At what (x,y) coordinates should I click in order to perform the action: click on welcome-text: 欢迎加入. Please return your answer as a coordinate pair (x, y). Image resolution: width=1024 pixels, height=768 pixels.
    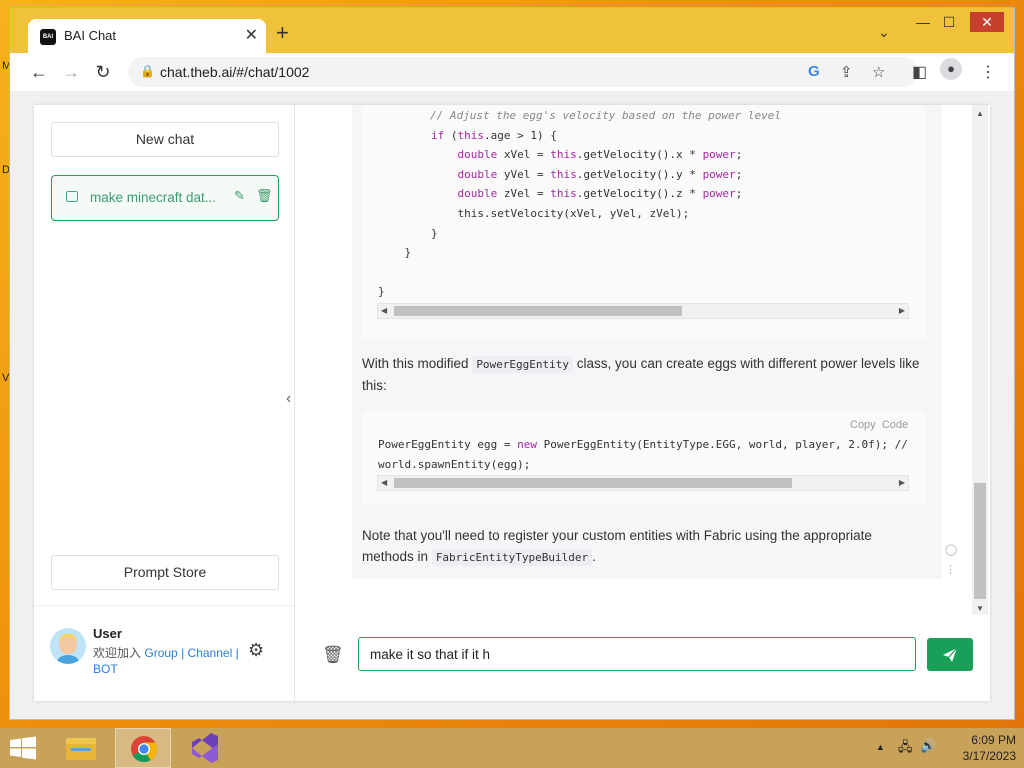
    Looking at the image, I should click on (117, 653).